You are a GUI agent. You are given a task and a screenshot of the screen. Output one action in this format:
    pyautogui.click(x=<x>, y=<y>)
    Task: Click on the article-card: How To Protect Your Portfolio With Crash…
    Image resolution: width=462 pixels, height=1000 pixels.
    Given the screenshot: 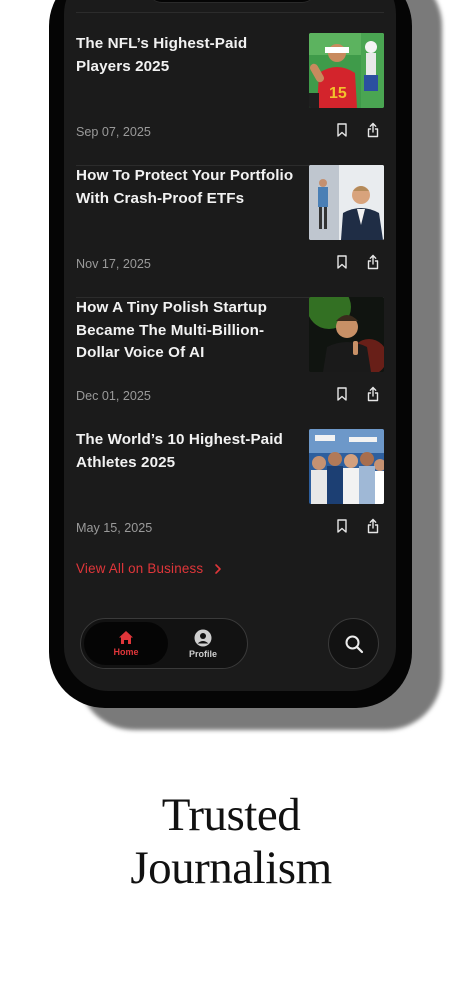 What is the action you would take?
    pyautogui.click(x=230, y=231)
    